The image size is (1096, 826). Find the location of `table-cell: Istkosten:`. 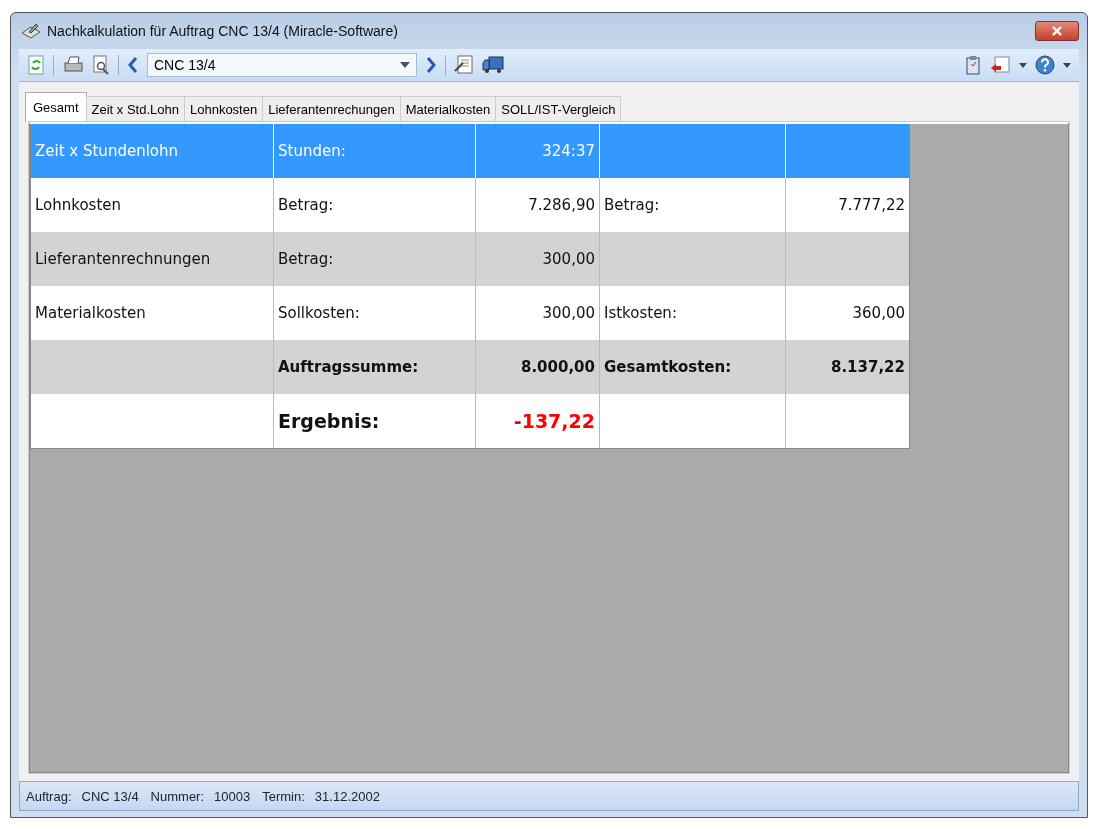

table-cell: Istkosten: is located at coordinates (640, 313).